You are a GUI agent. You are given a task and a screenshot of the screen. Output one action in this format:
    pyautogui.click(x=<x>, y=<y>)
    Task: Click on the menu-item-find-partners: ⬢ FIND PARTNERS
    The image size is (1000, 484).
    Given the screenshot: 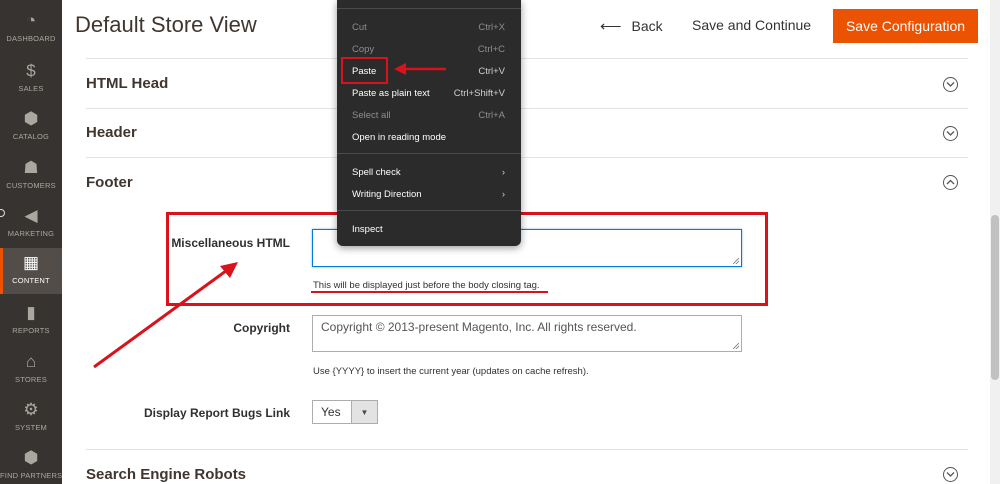 What is the action you would take?
    pyautogui.click(x=31, y=463)
    